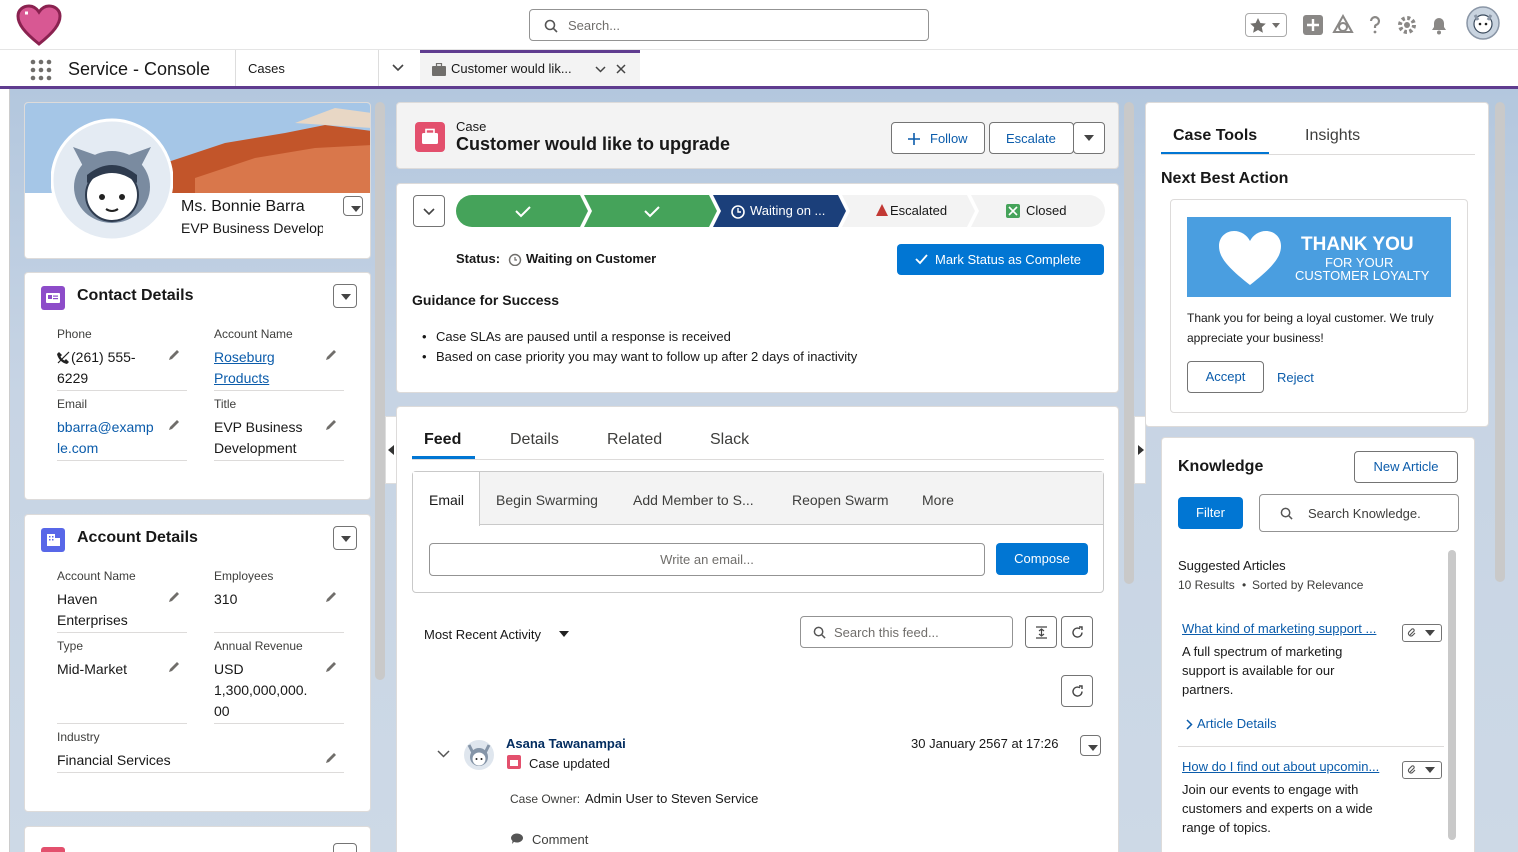  What do you see at coordinates (621, 69) in the screenshot?
I see `close-tab-icon` at bounding box center [621, 69].